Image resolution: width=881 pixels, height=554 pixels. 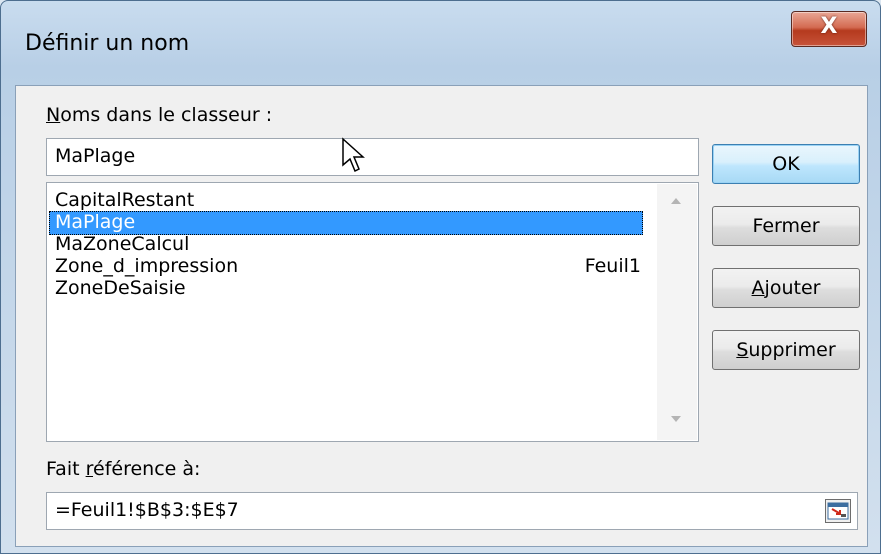 What do you see at coordinates (786, 226) in the screenshot?
I see `close-dialog-button: Fermer` at bounding box center [786, 226].